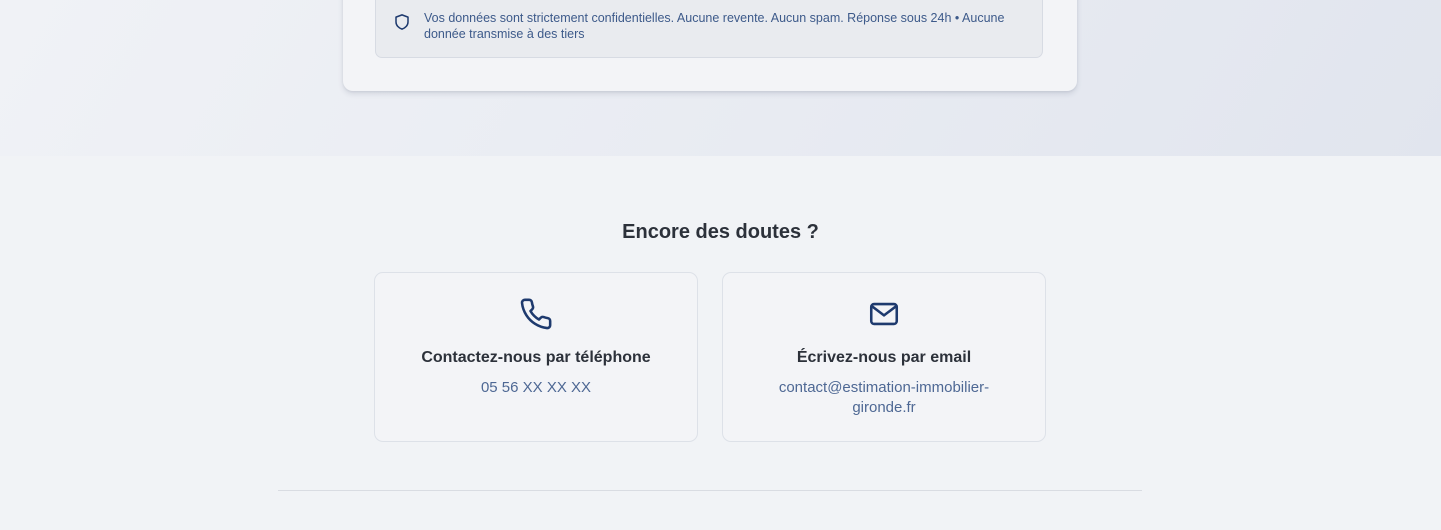 The width and height of the screenshot is (1441, 530). I want to click on mail-icon, so click(884, 314).